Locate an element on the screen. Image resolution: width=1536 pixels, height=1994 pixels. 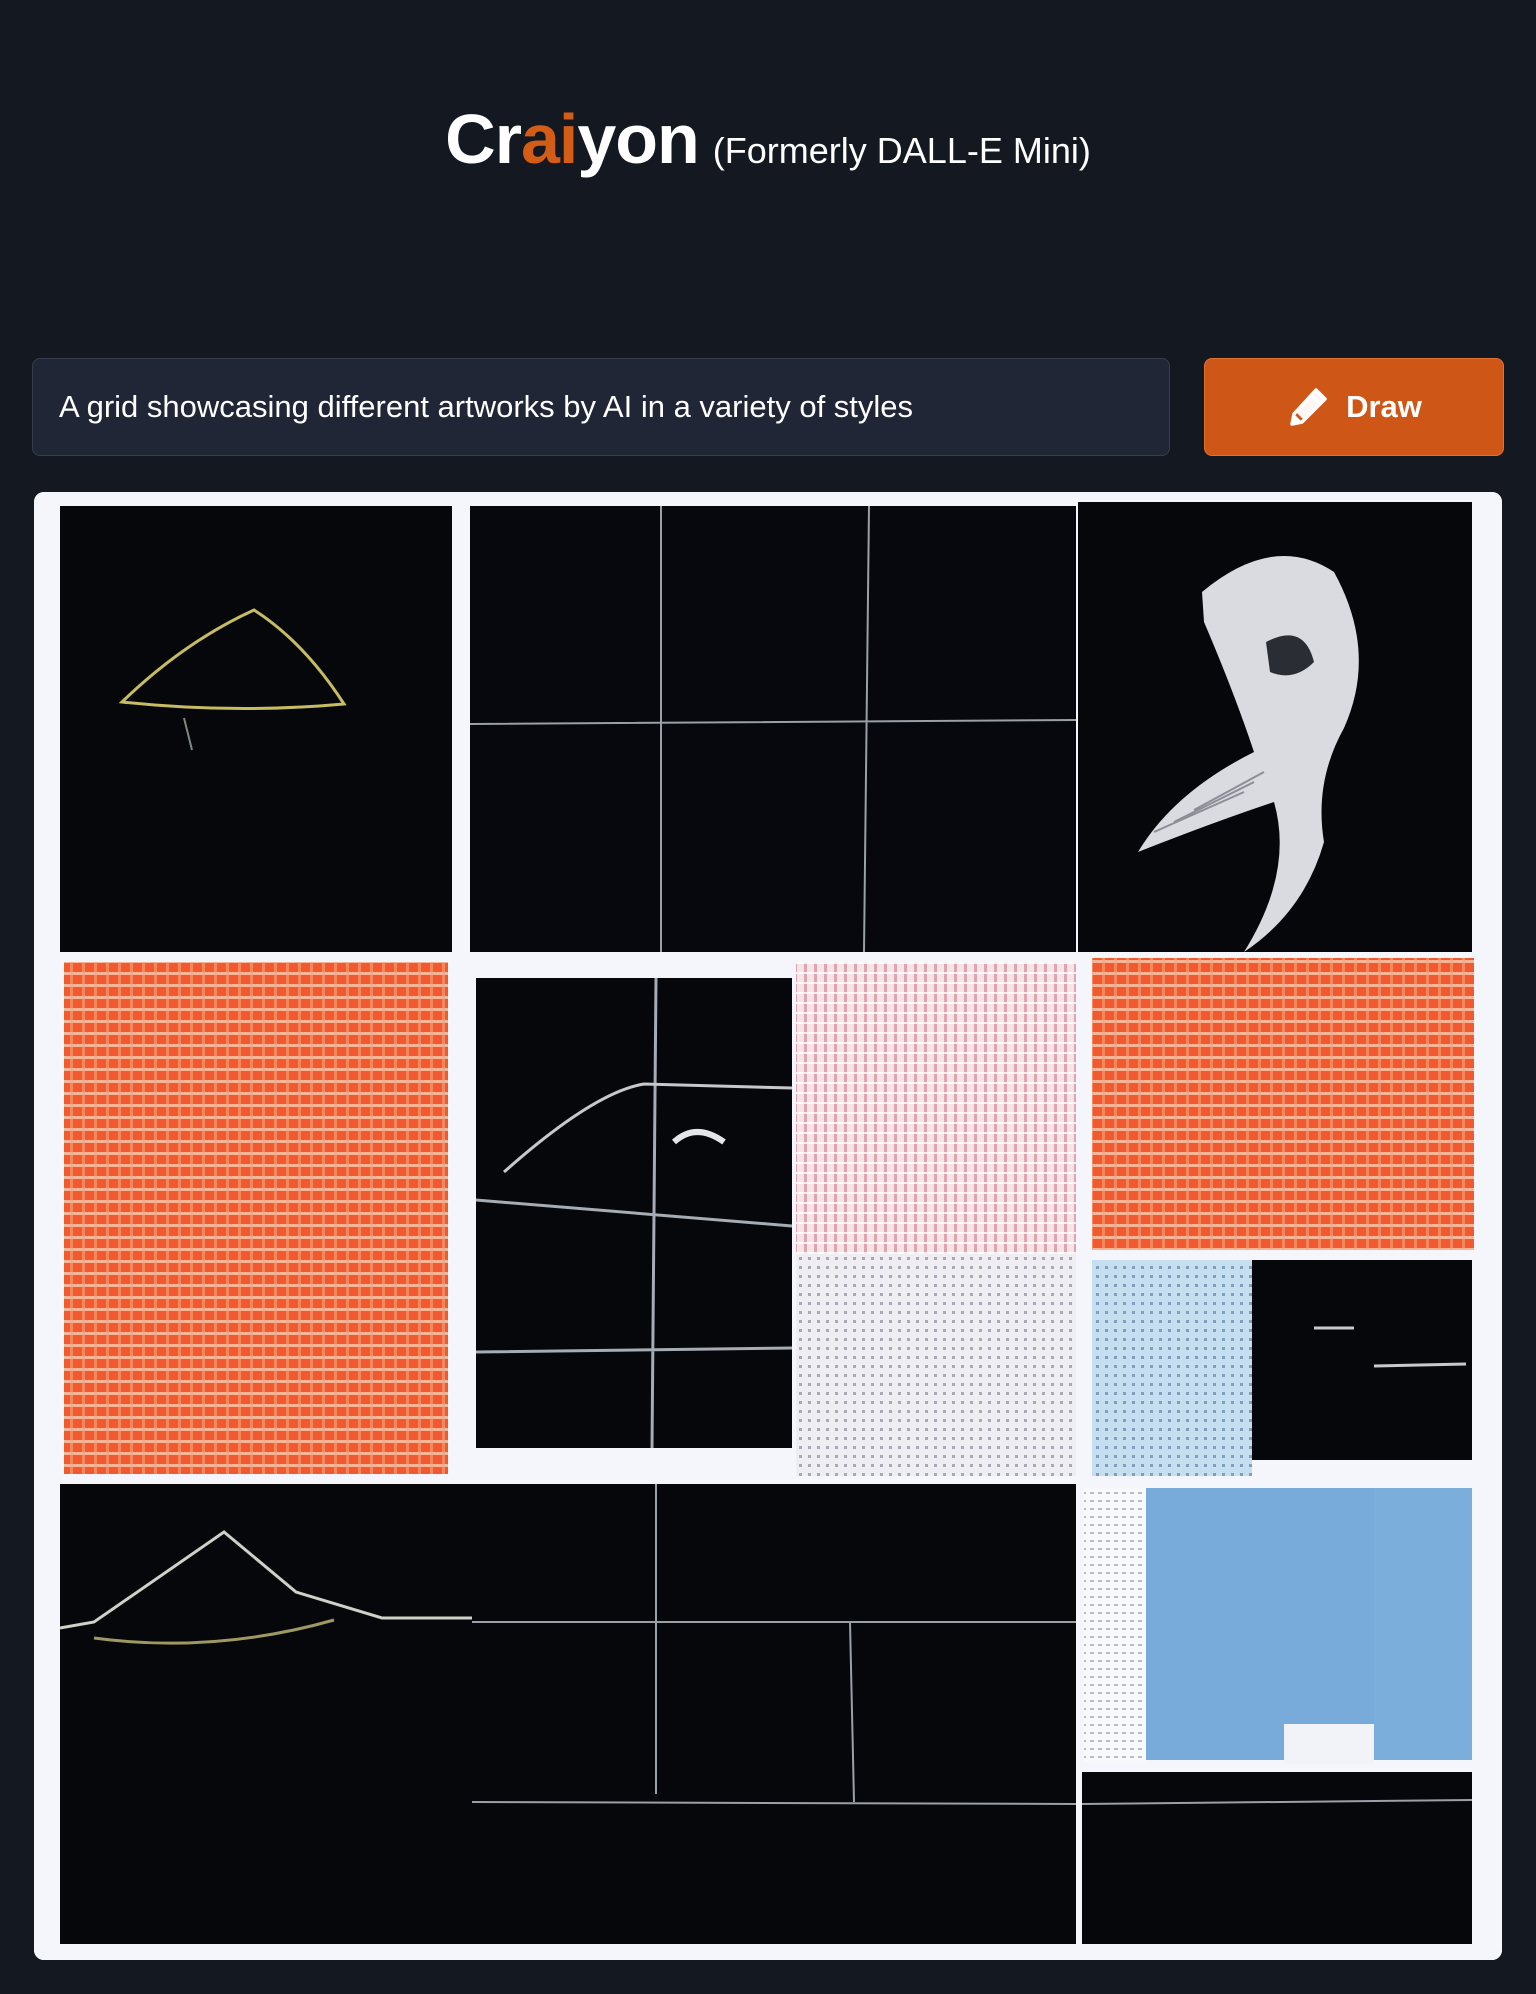
draw-button-label: Draw is located at coordinates (1384, 406).